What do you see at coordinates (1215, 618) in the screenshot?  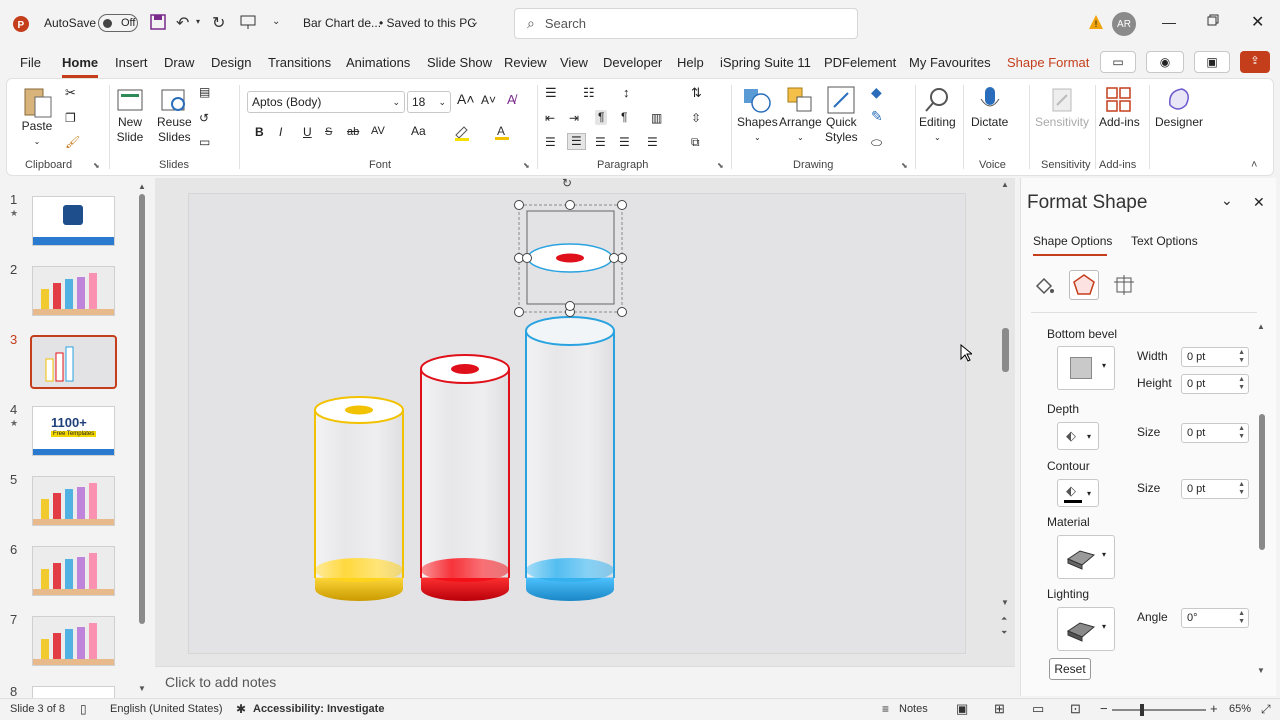 I see `lighting-angle-input: 0° ▲ ▼` at bounding box center [1215, 618].